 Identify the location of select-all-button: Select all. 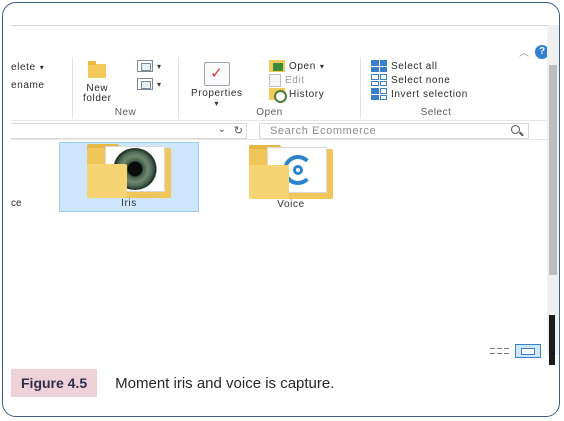
(404, 66).